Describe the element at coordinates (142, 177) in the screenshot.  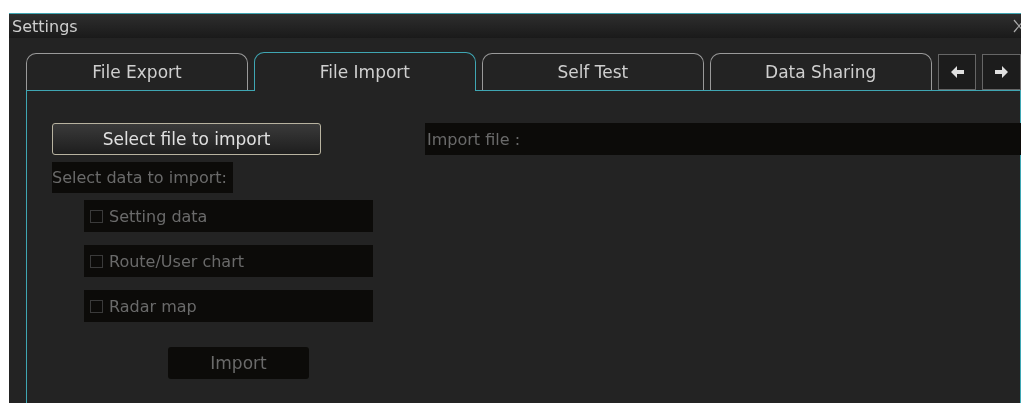
I see `section-label: Select data to import:` at that location.